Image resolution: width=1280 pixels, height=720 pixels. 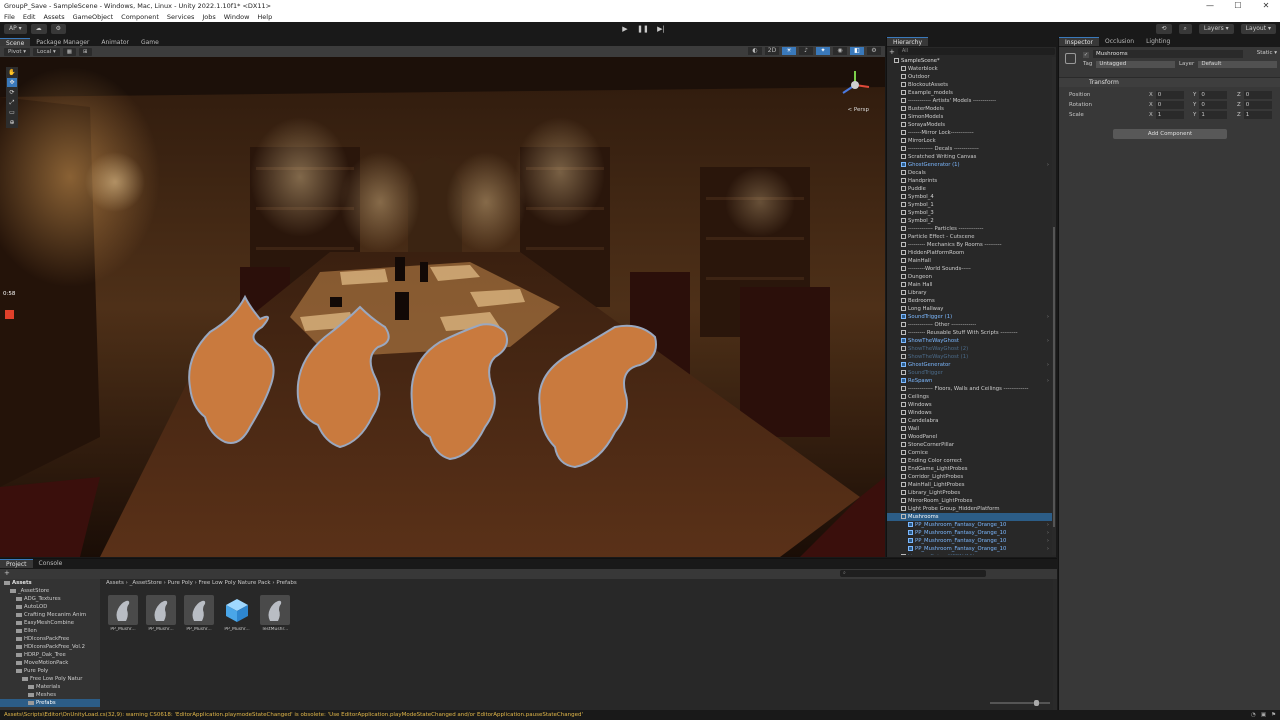 What do you see at coordinates (58, 29) in the screenshot?
I see `collab-icon: ⚙` at bounding box center [58, 29].